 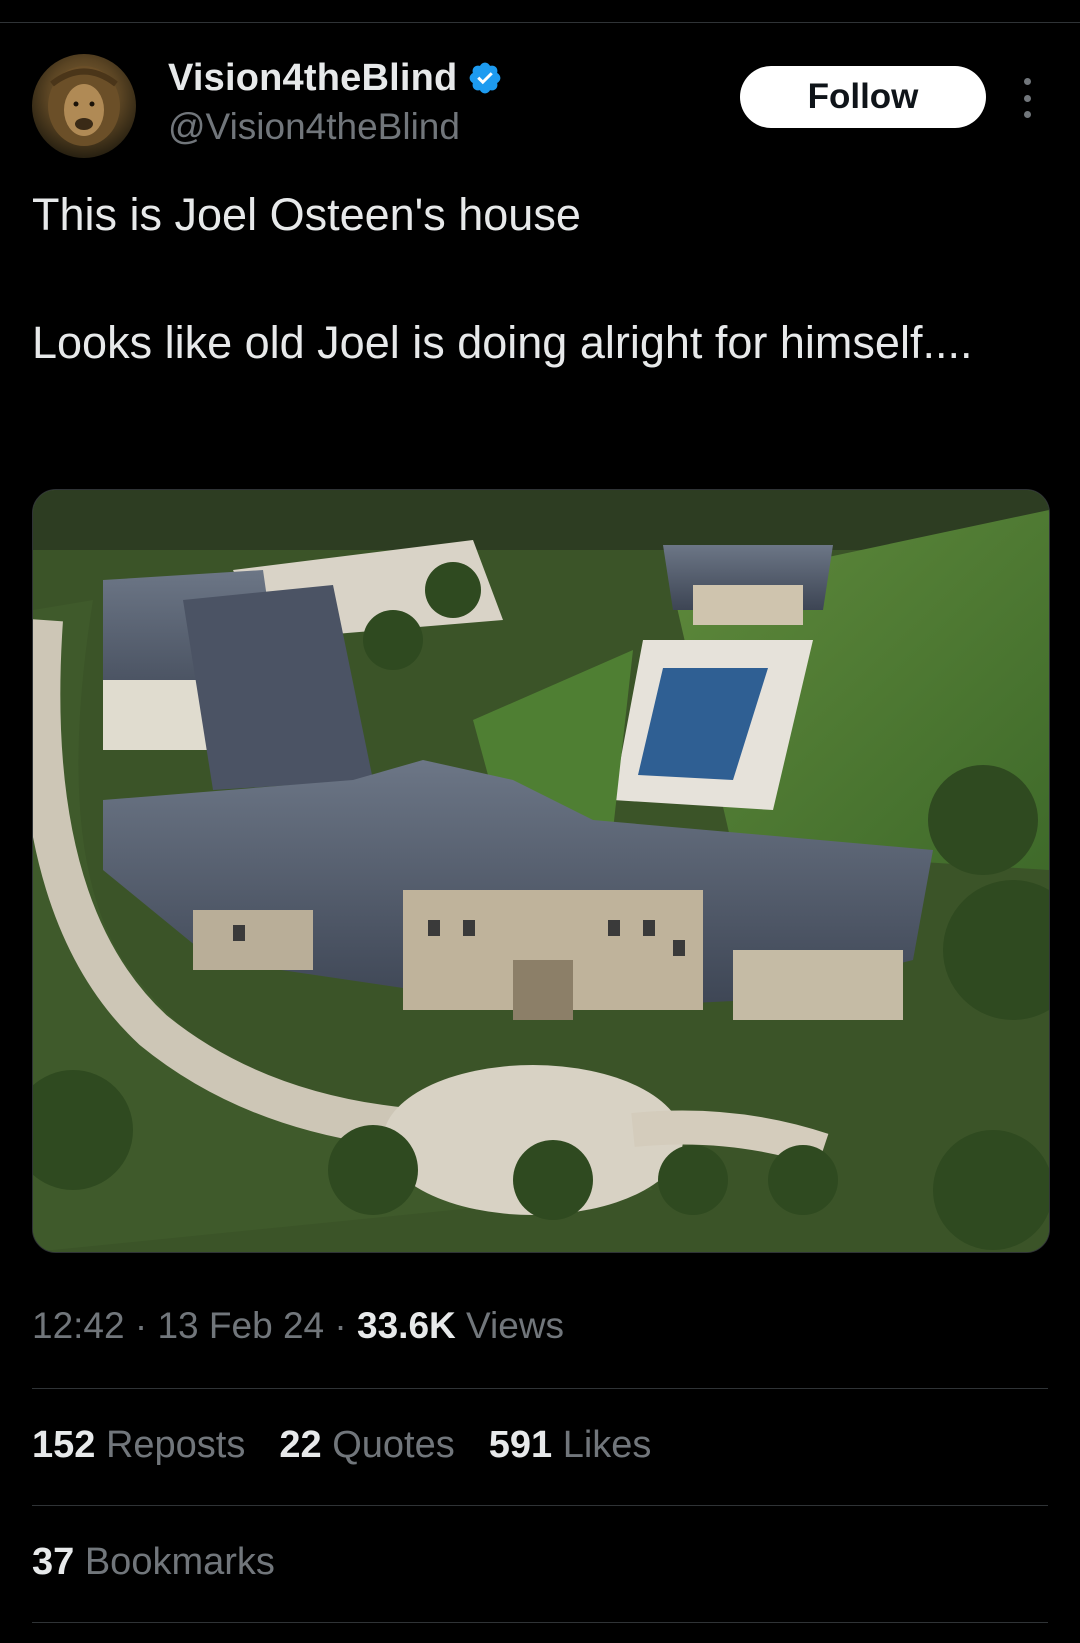 I want to click on bookmarks-label: Bookmarks, so click(x=174, y=1562).